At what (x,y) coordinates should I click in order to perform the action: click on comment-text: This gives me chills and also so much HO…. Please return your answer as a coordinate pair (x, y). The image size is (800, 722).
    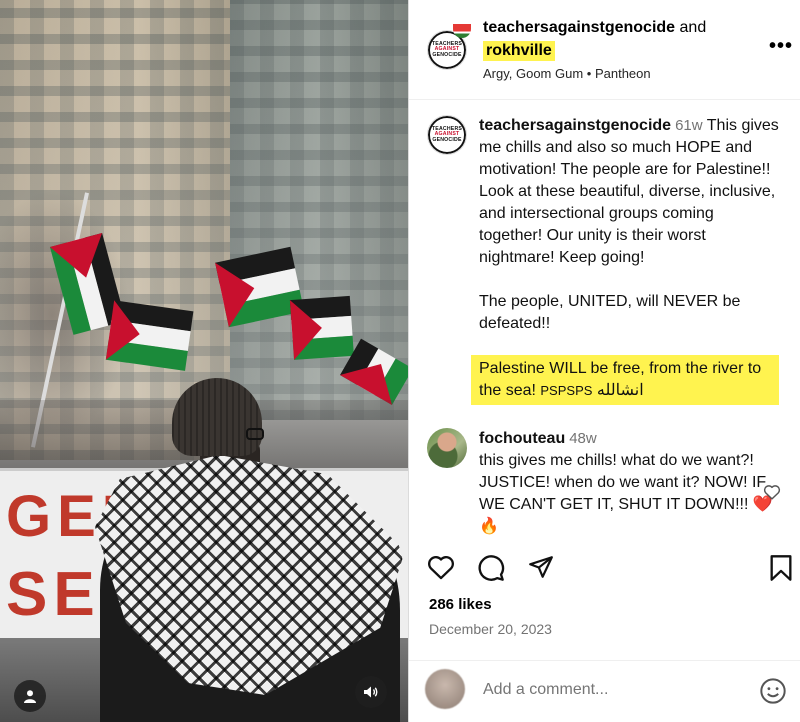
    Looking at the image, I should click on (629, 191).